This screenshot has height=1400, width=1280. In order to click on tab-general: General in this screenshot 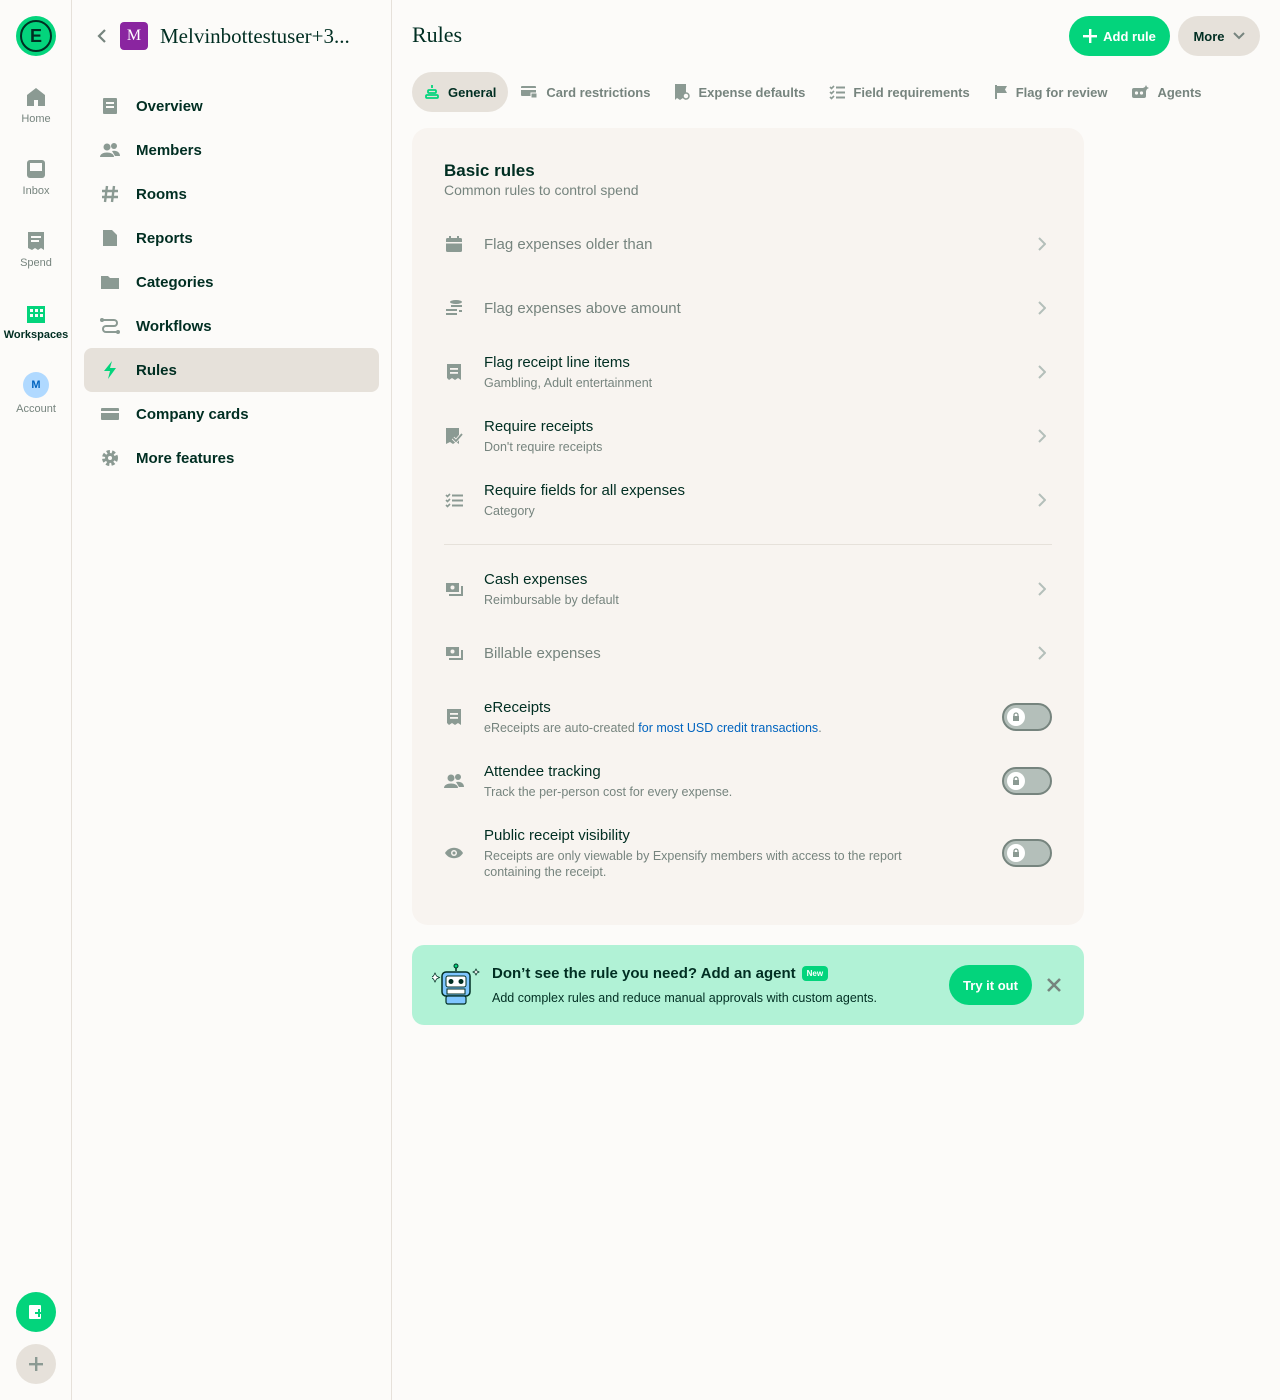, I will do `click(460, 92)`.